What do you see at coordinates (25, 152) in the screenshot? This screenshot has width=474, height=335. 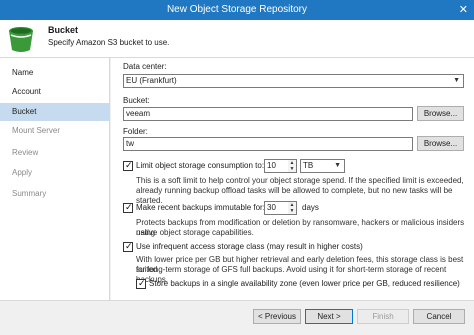 I see `nav-item-review: Review` at bounding box center [25, 152].